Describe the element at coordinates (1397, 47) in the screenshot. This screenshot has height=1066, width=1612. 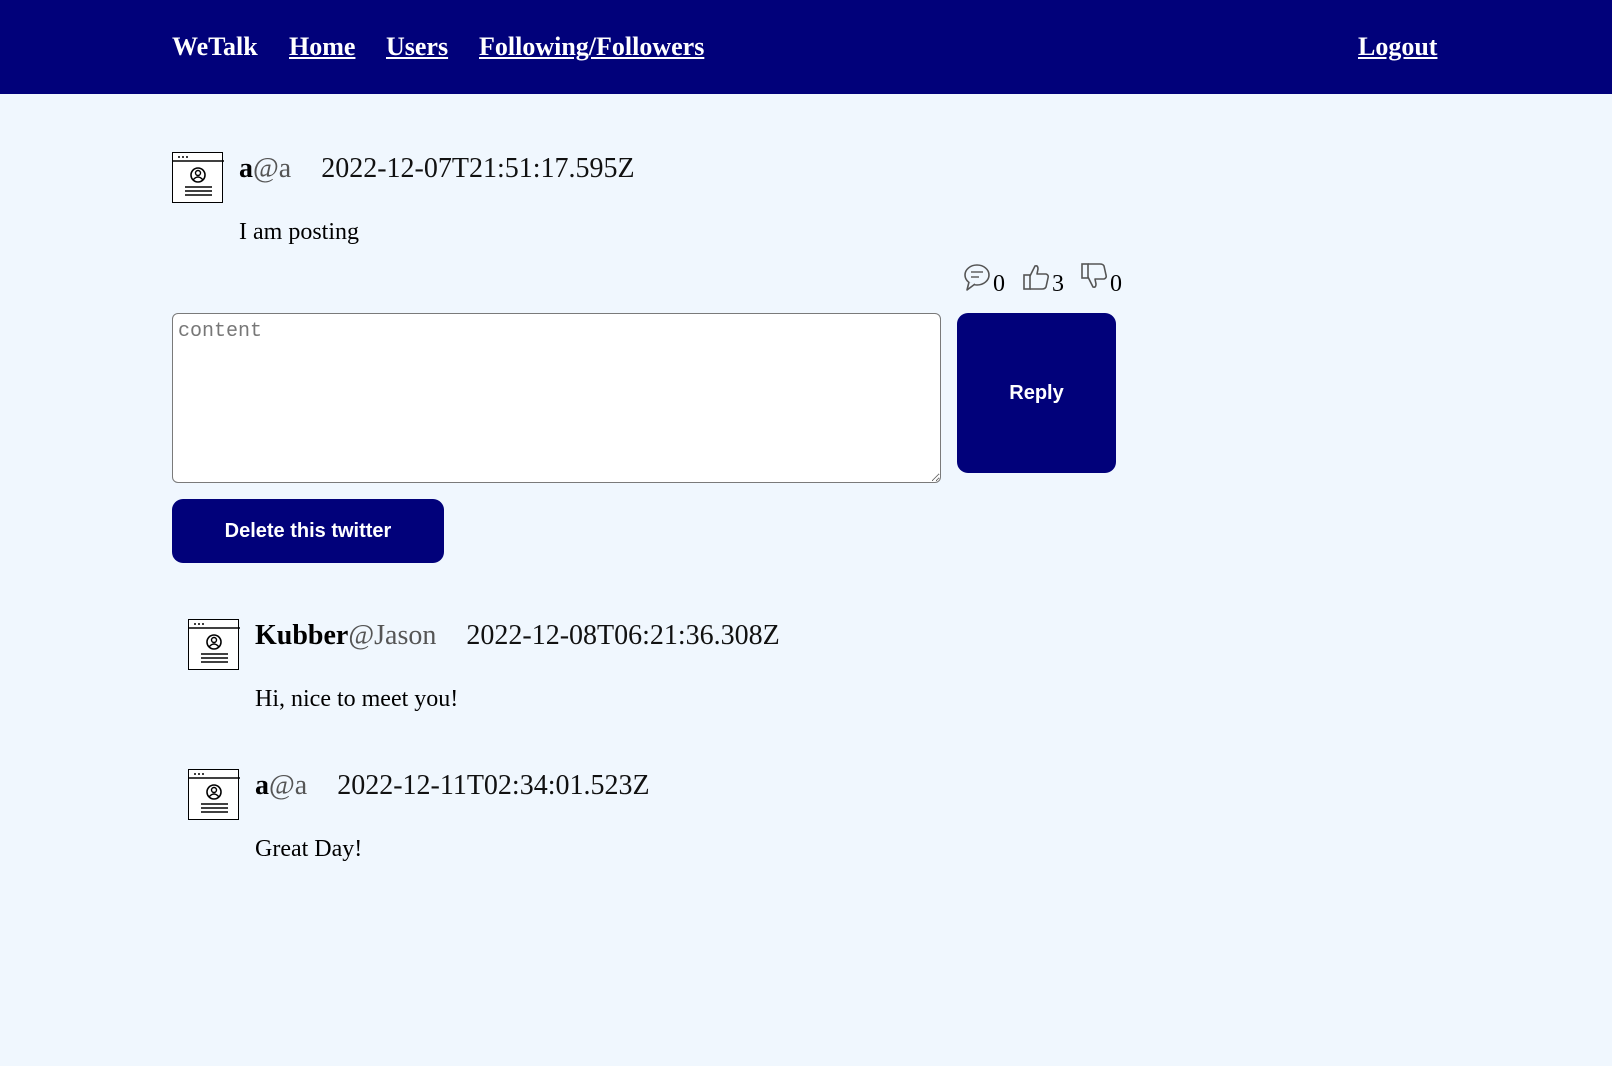
I see `nav-link-logout: Logout` at that location.